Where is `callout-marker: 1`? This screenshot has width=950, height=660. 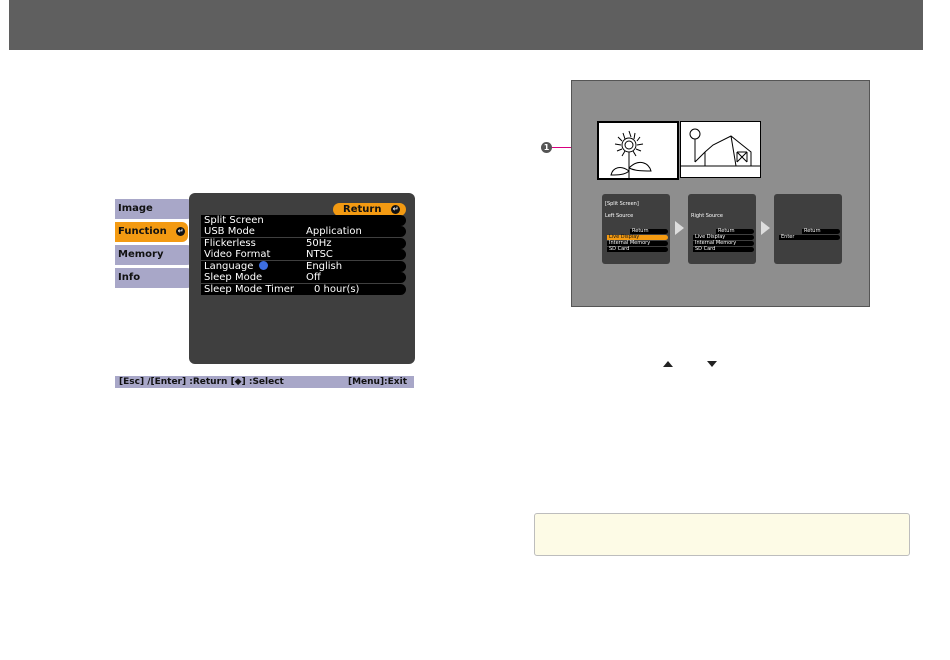
callout-marker: 1 is located at coordinates (546, 147).